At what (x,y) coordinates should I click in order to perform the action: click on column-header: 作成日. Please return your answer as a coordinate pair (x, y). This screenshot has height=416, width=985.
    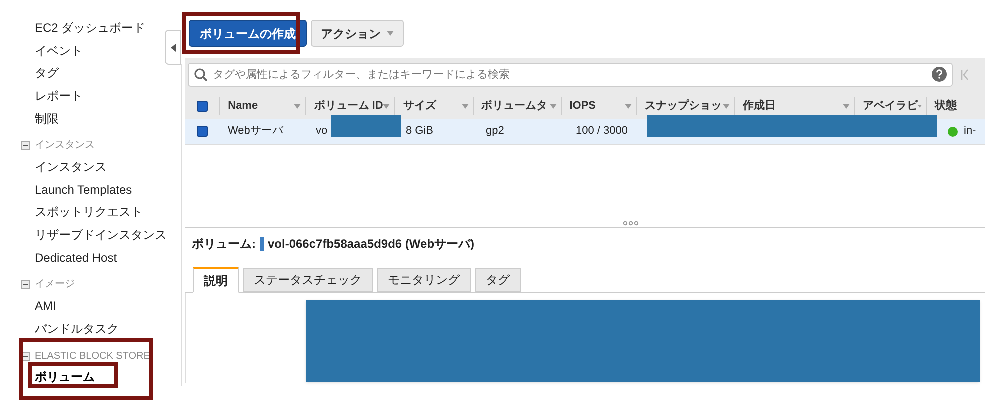
    Looking at the image, I should click on (759, 106).